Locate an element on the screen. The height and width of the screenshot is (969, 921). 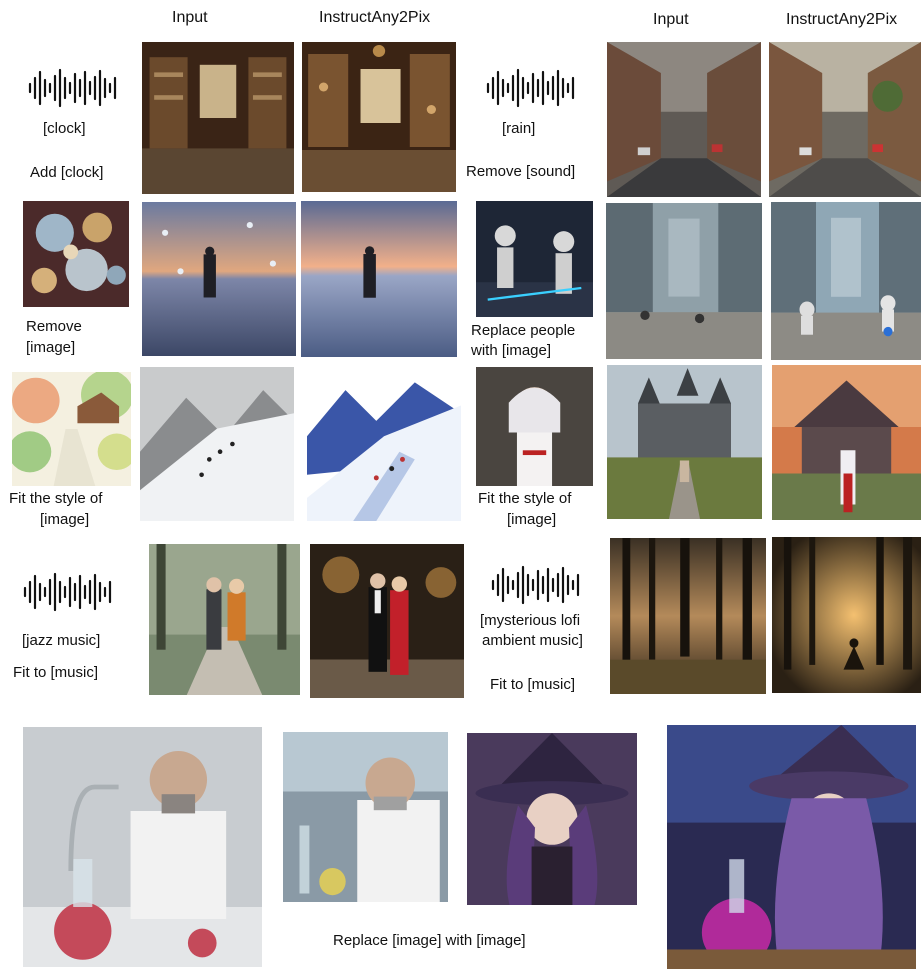
header-left-input: Input is located at coordinates (190, 17).